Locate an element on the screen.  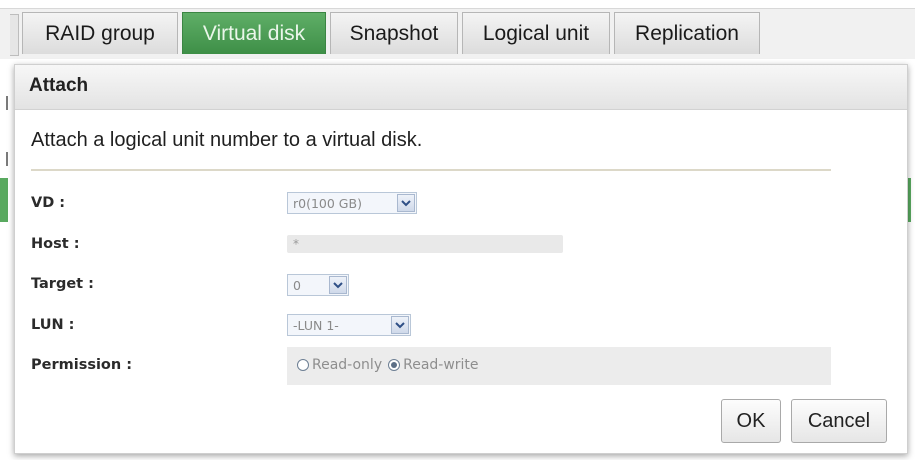
dialog-title: Attach is located at coordinates (59, 85).